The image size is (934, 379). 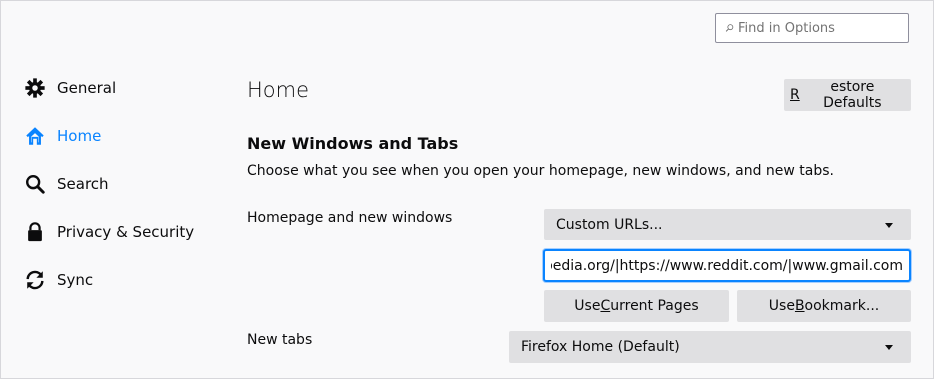 What do you see at coordinates (350, 218) in the screenshot?
I see `homepage-label: Homepage and new windows` at bounding box center [350, 218].